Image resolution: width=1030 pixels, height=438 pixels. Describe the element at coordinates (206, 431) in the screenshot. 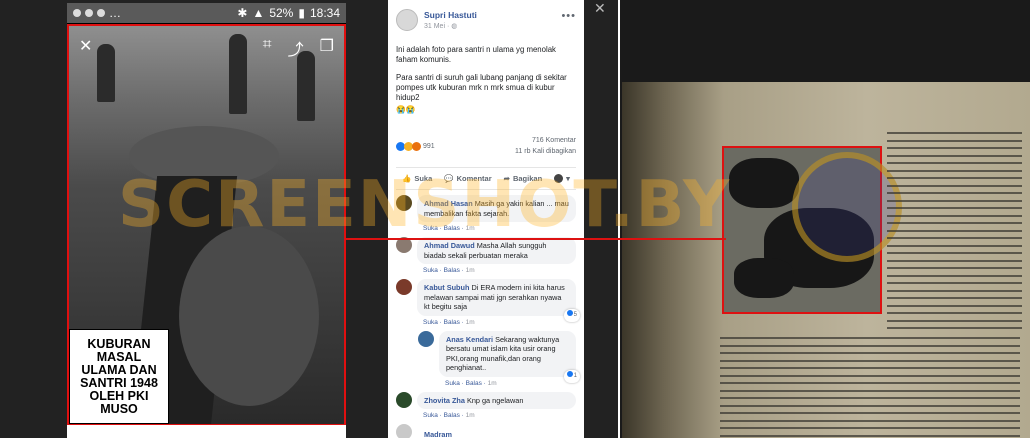

I see `phone-bottom-strip` at that location.